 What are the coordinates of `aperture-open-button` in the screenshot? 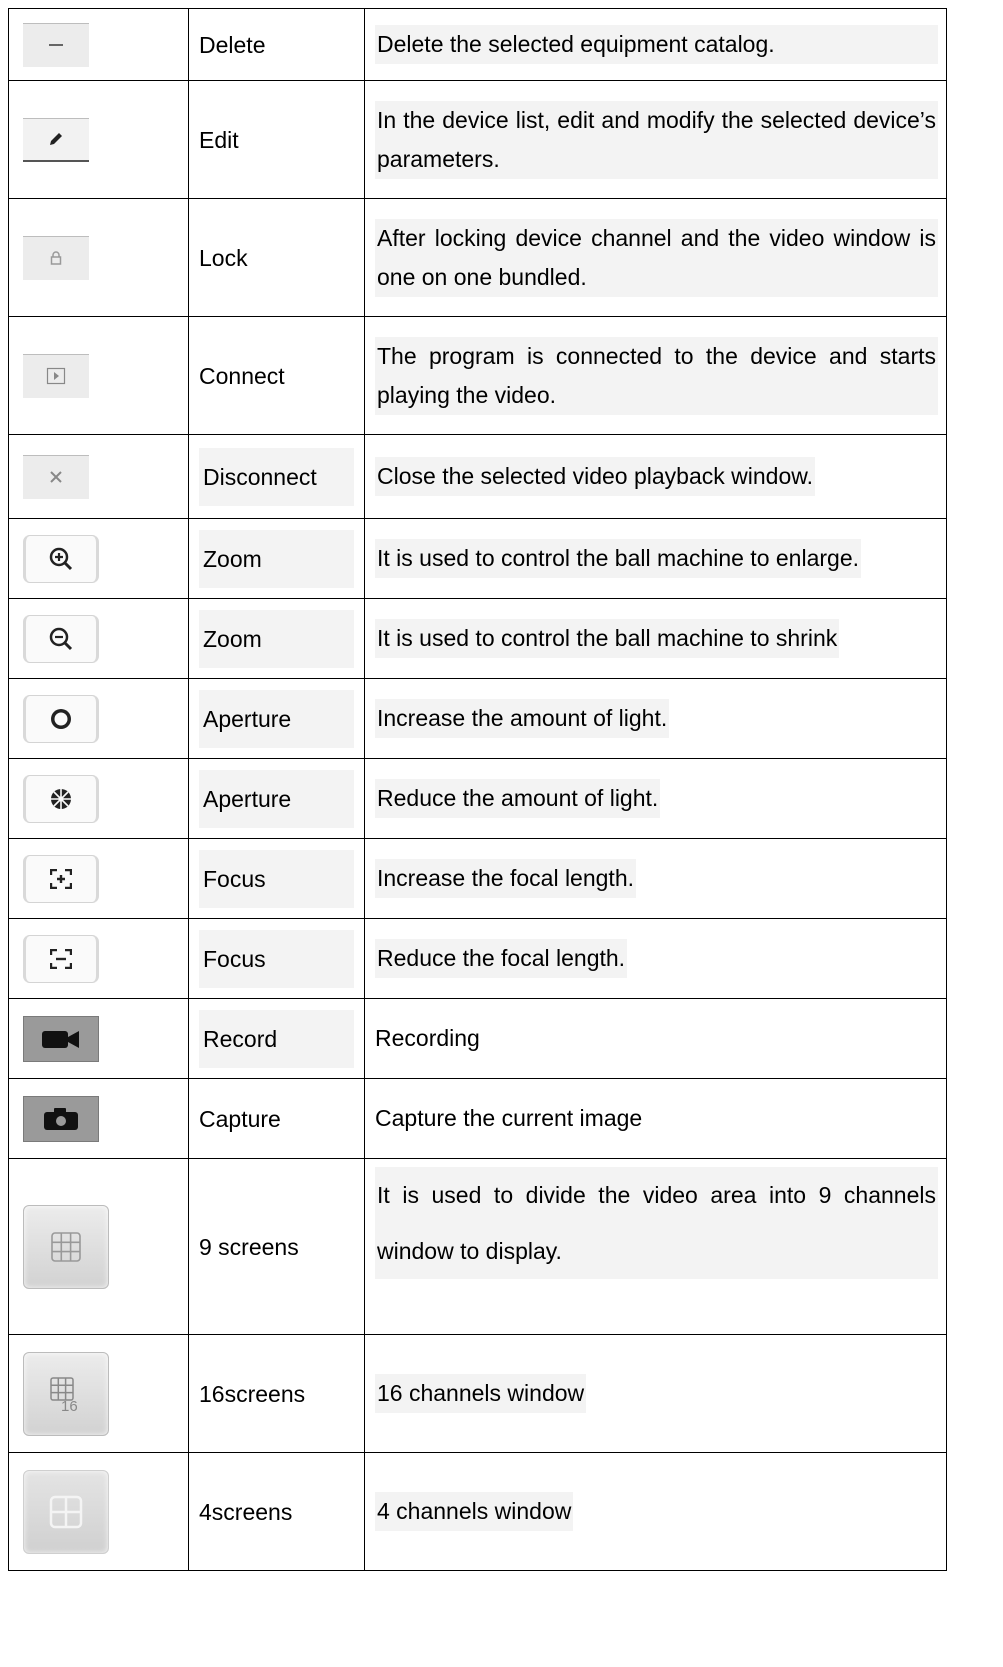 It's located at (61, 718).